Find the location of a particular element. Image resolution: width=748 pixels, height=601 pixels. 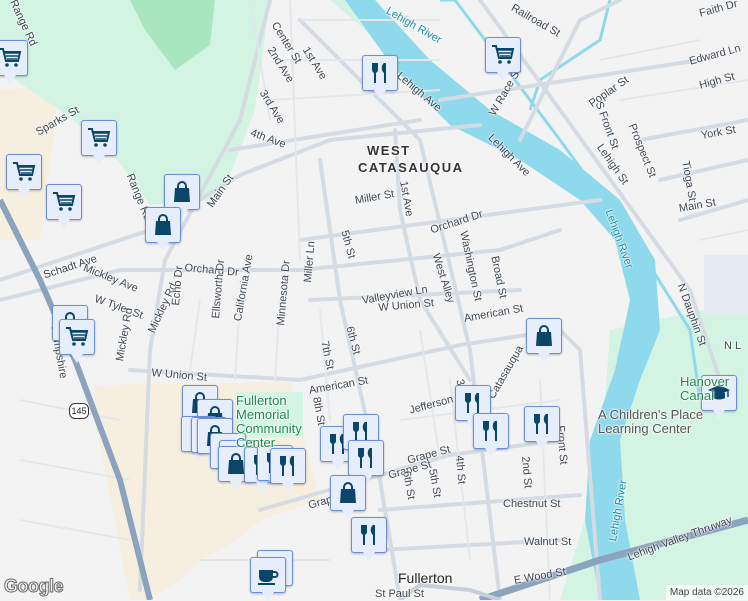

cafe-icon is located at coordinates (268, 577).